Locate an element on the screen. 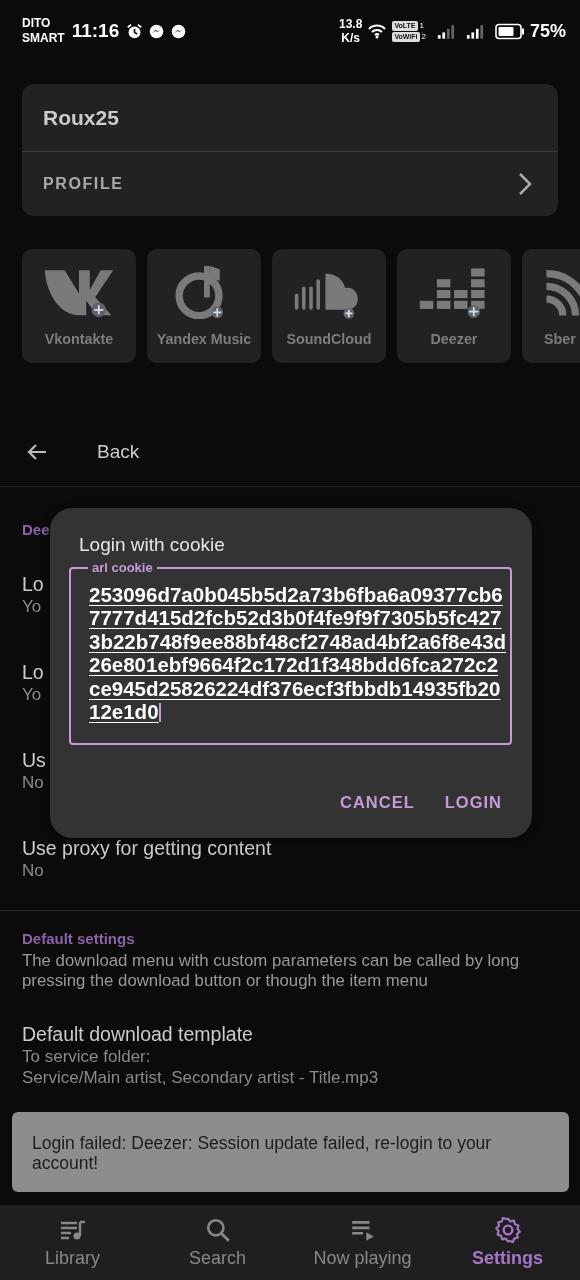 The width and height of the screenshot is (580, 1280). sim-number: 1 is located at coordinates (421, 25).